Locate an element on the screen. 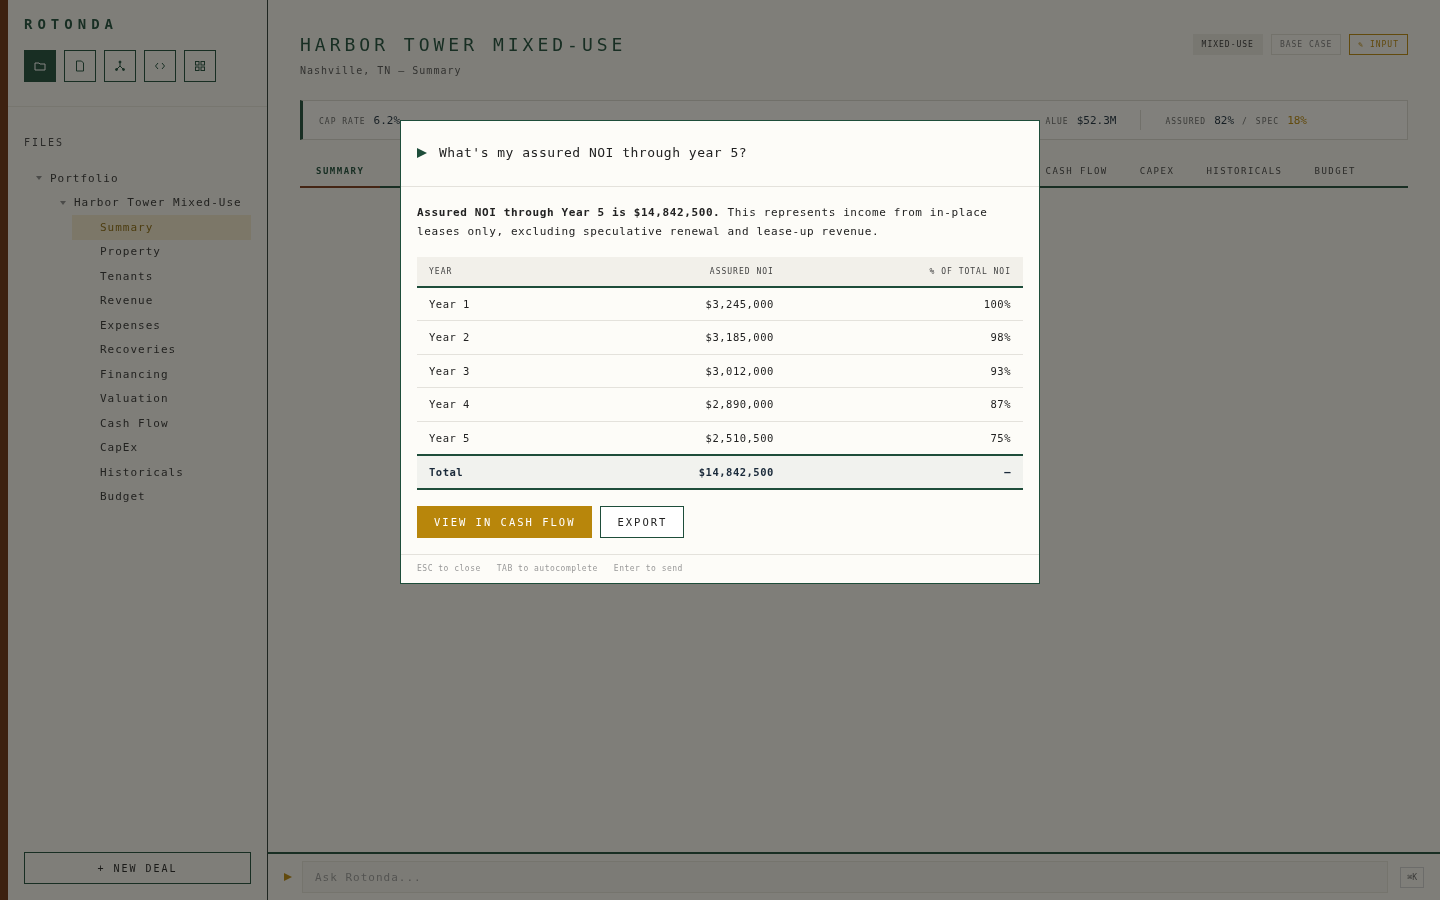 The image size is (1440, 900). file-icon is located at coordinates (80, 66).